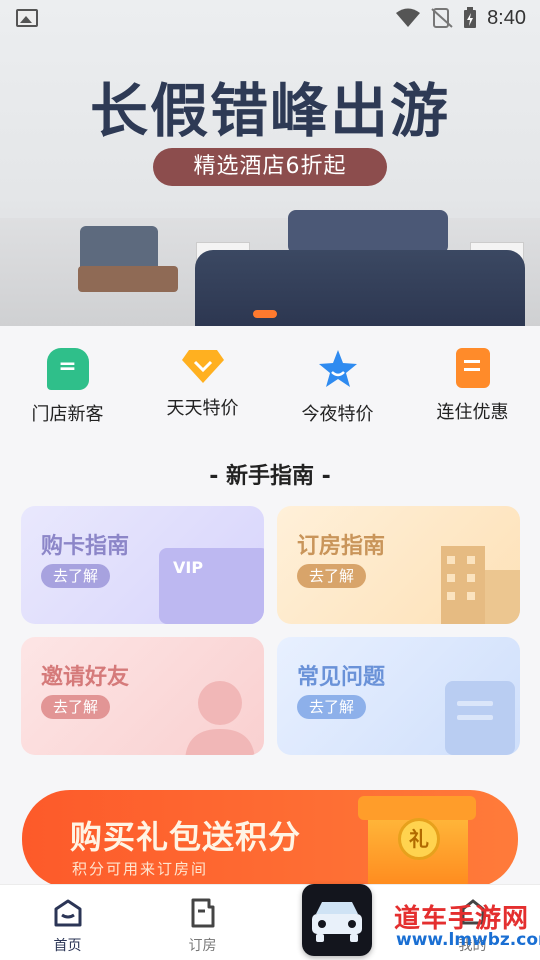 The height and width of the screenshot is (960, 540). What do you see at coordinates (341, 677) in the screenshot?
I see `card-title: 常见问题` at bounding box center [341, 677].